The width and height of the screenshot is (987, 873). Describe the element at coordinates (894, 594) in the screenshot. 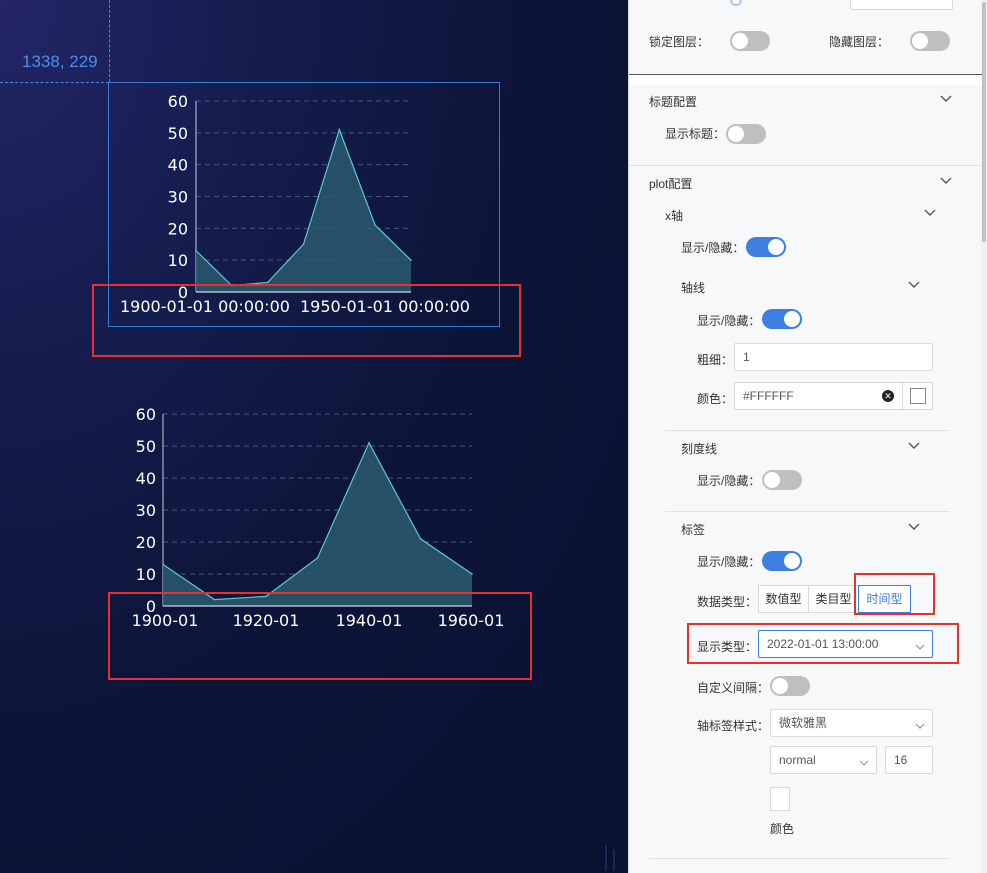

I see `highlight-box-time-type` at that location.